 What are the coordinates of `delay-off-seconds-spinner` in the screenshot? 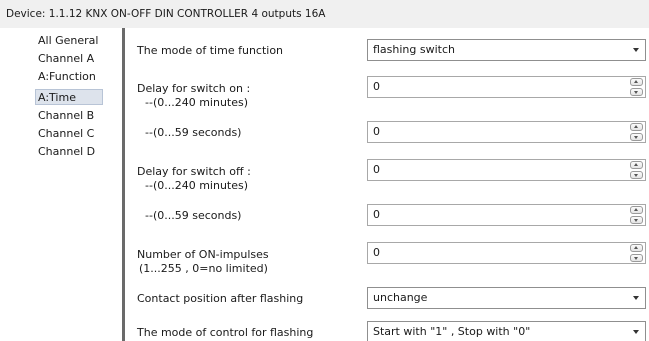 It's located at (636, 215).